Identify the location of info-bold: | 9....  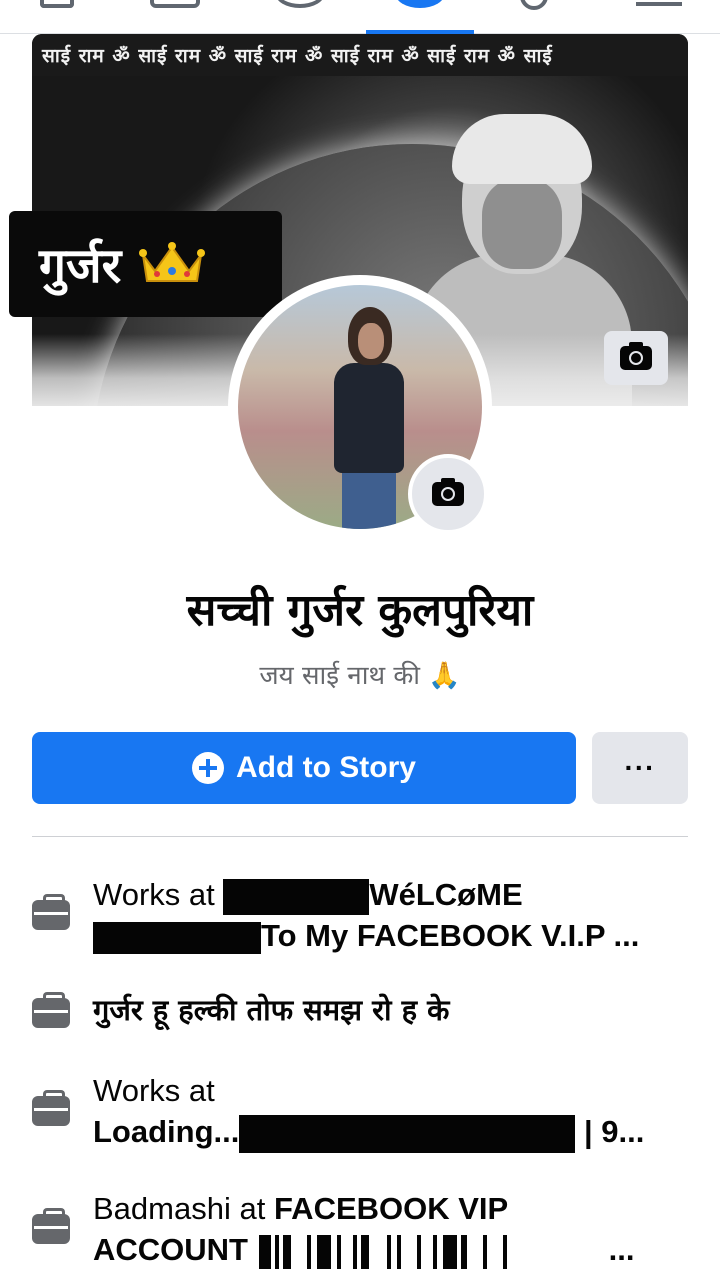
(614, 1131).